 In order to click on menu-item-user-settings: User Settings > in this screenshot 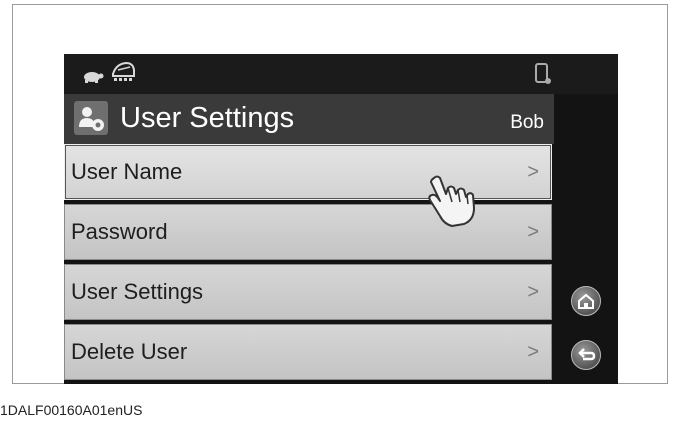, I will do `click(308, 292)`.